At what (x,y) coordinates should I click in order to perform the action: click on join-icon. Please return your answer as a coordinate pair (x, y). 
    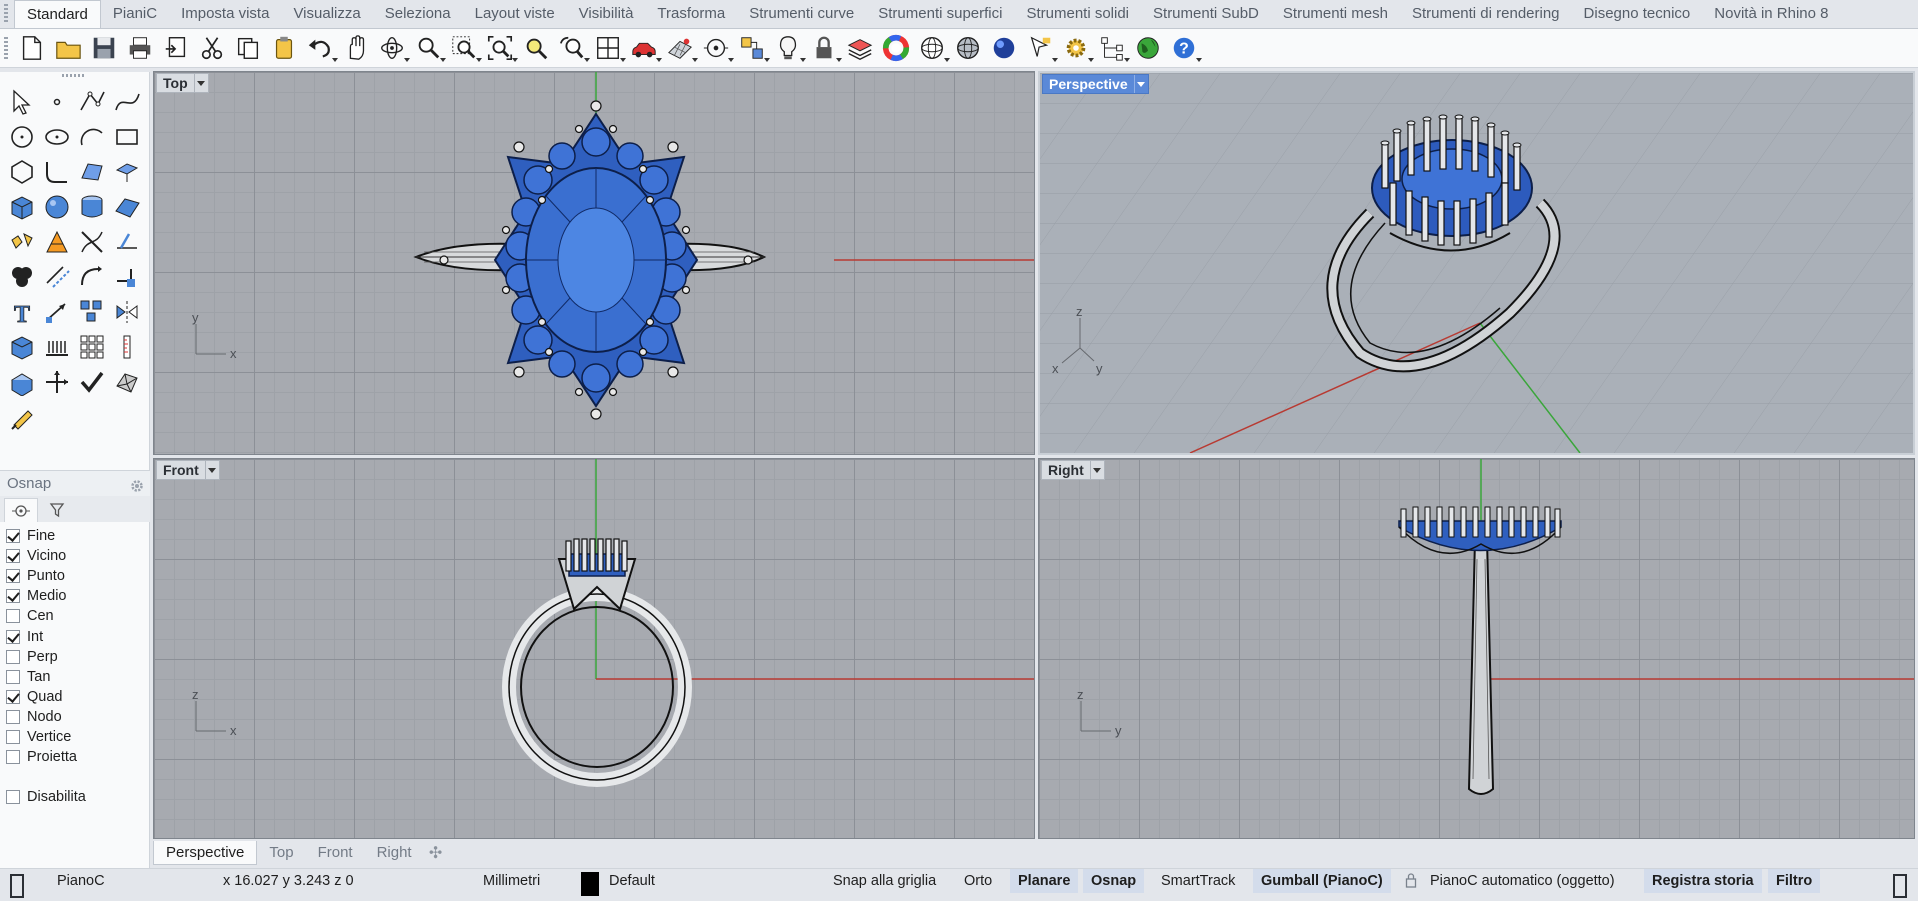
    Looking at the image, I should click on (126, 276).